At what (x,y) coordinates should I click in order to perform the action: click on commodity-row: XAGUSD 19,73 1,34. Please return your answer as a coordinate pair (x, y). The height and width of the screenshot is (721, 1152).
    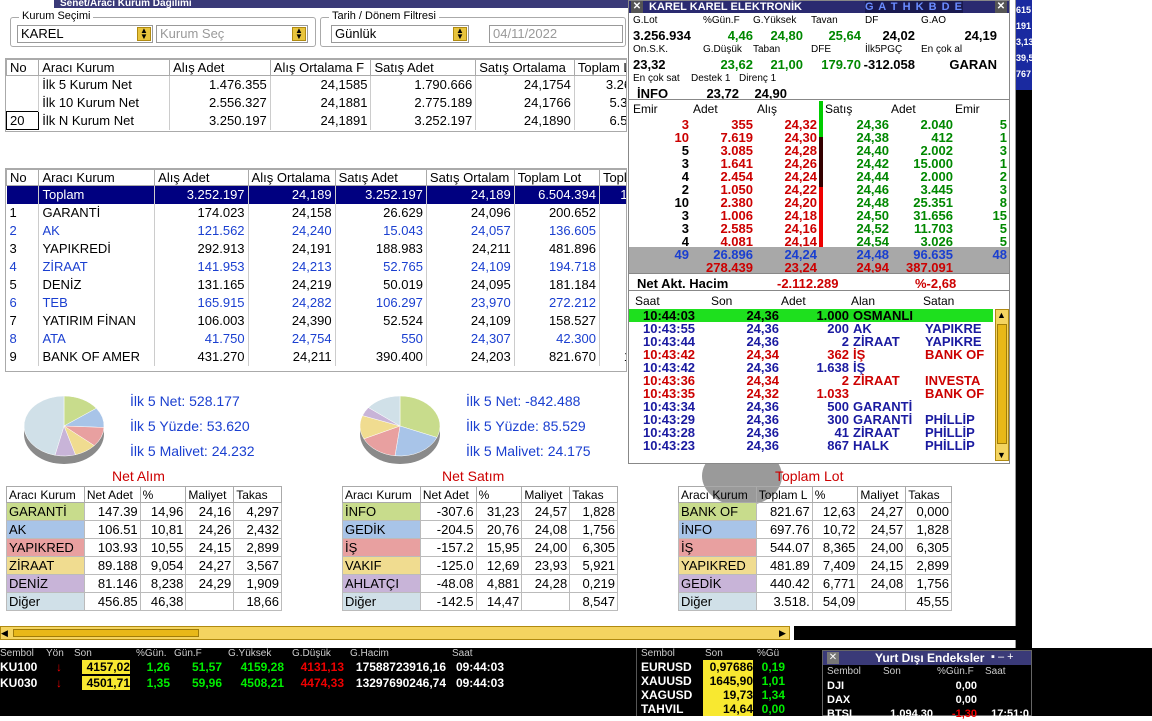
    Looking at the image, I should click on (712, 695).